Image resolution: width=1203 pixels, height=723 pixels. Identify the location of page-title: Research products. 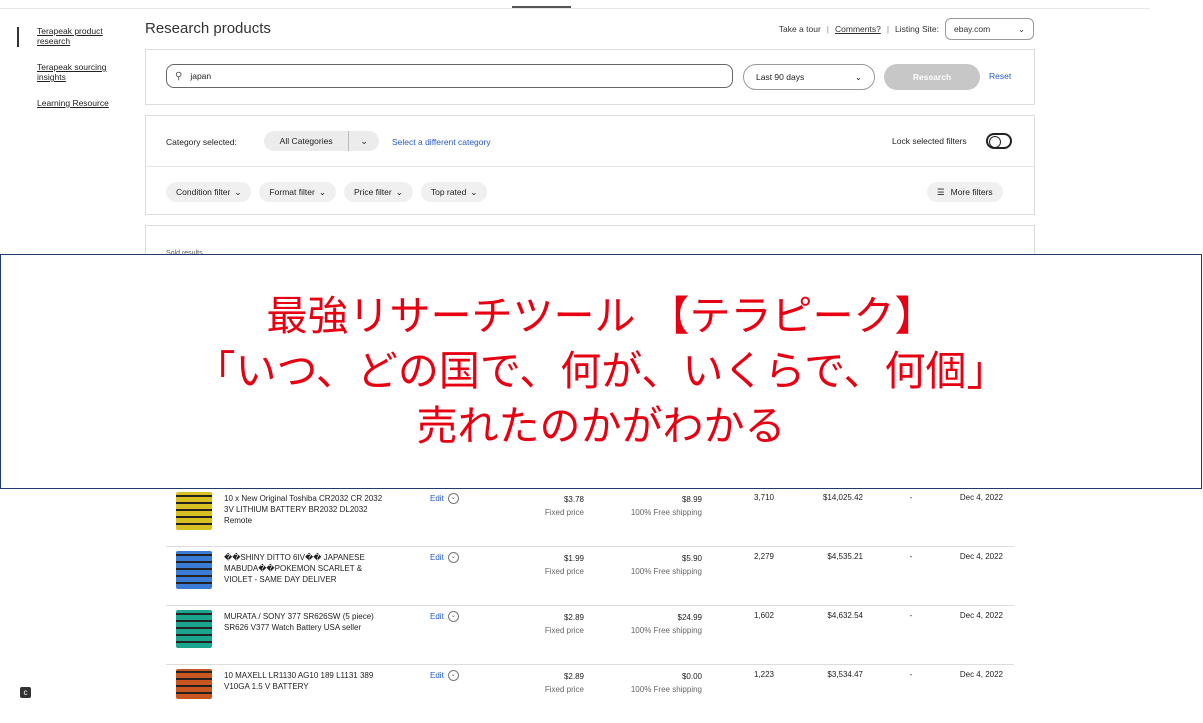
(208, 28).